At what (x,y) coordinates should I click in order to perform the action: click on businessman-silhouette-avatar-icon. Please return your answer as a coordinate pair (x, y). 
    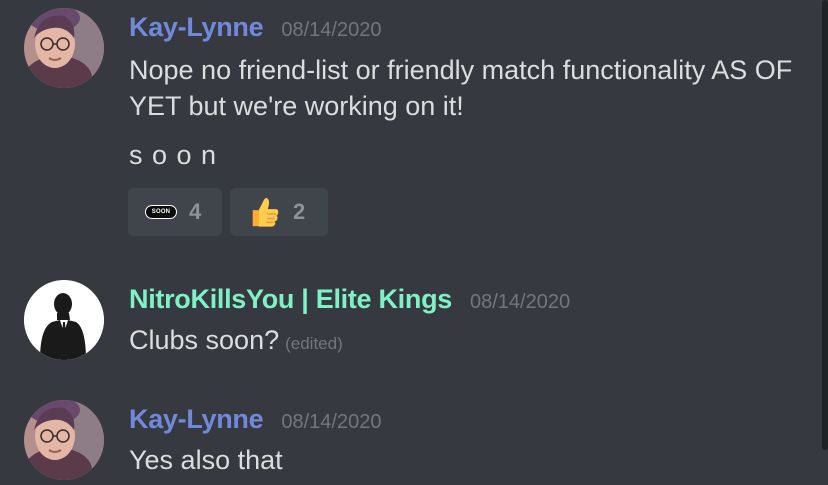
    Looking at the image, I should click on (64, 320).